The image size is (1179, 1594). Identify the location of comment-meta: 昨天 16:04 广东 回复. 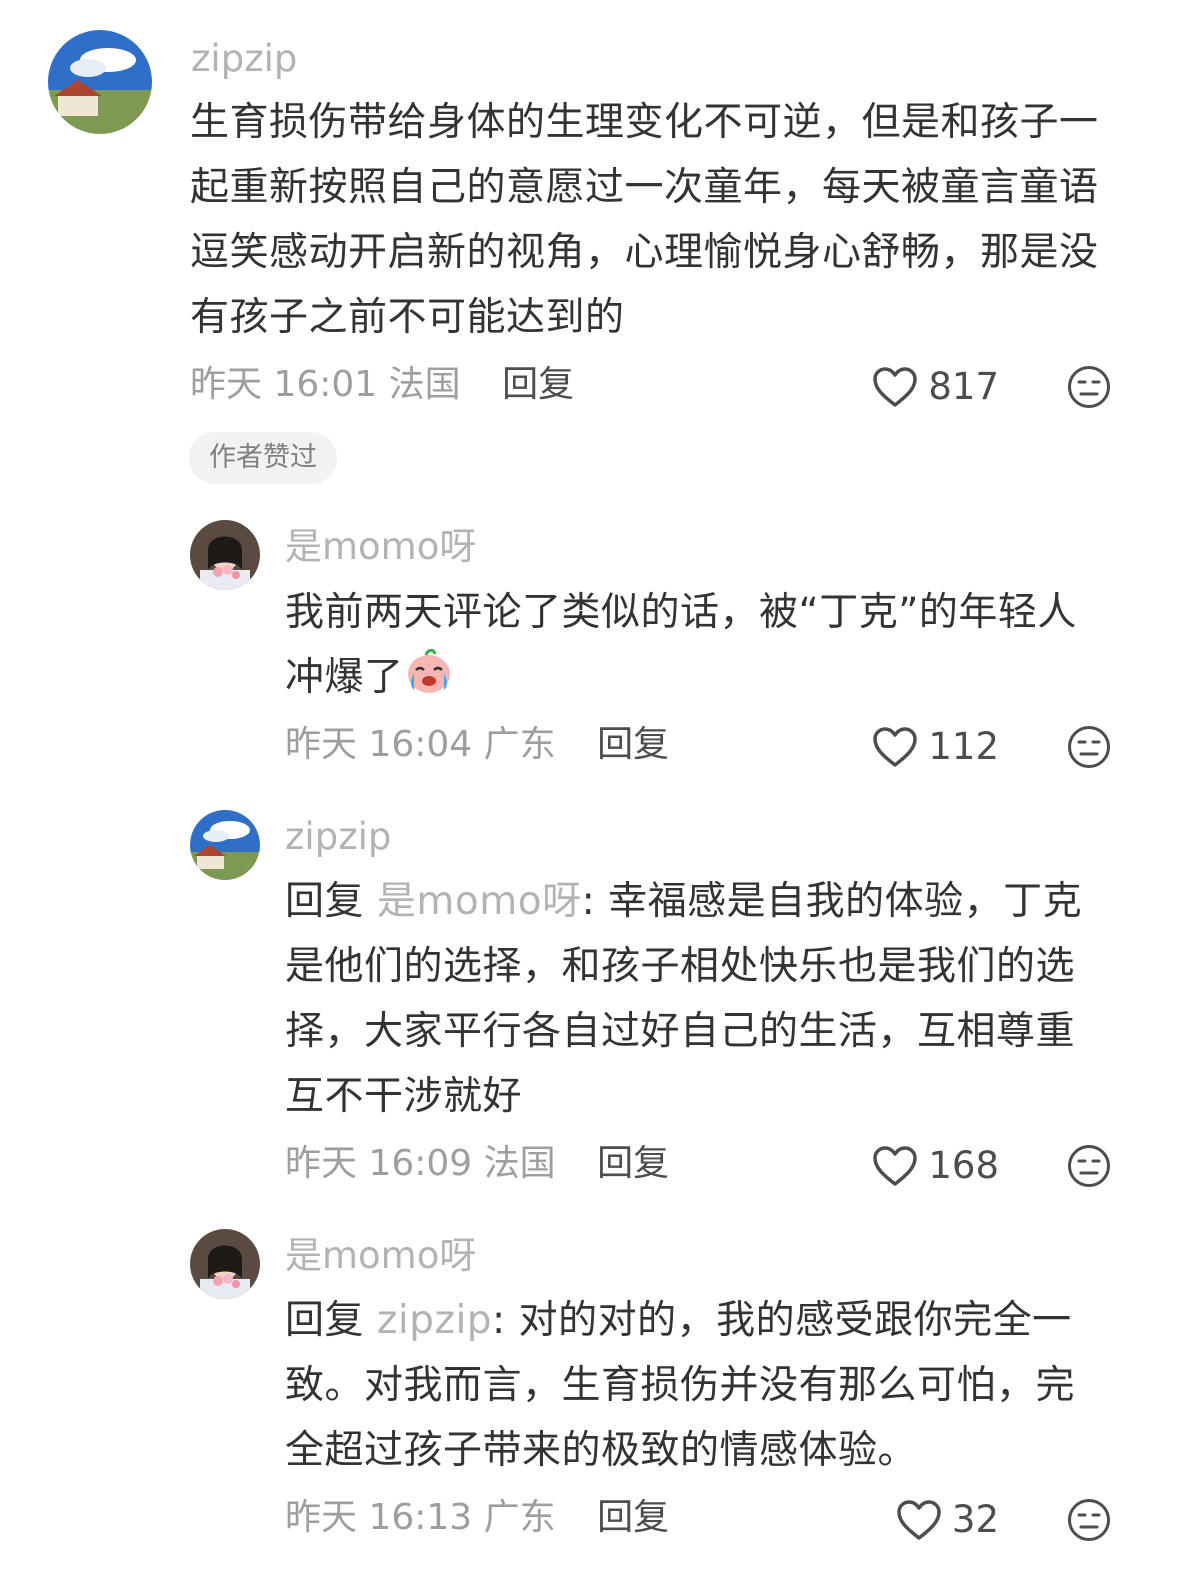
(477, 745).